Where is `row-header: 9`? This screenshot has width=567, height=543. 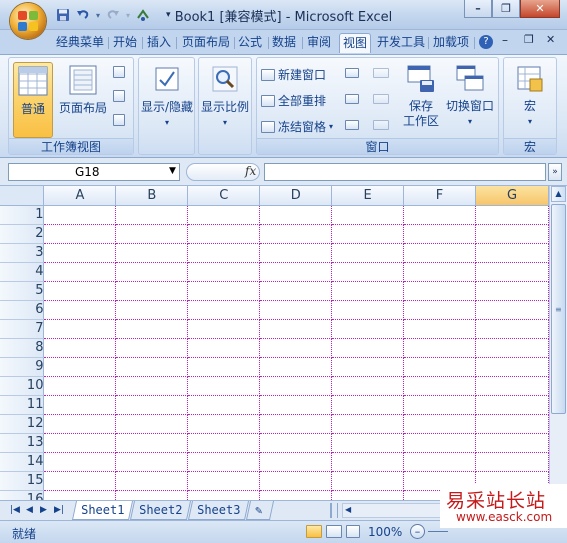
row-header: 9 is located at coordinates (22, 367).